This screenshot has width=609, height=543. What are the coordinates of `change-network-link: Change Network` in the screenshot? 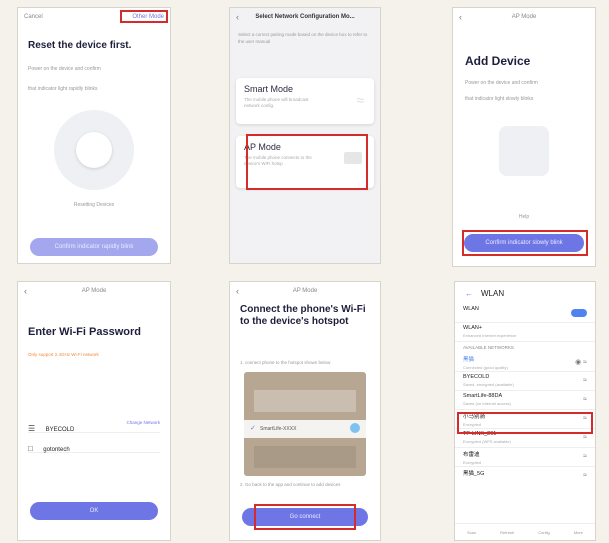 It's located at (143, 422).